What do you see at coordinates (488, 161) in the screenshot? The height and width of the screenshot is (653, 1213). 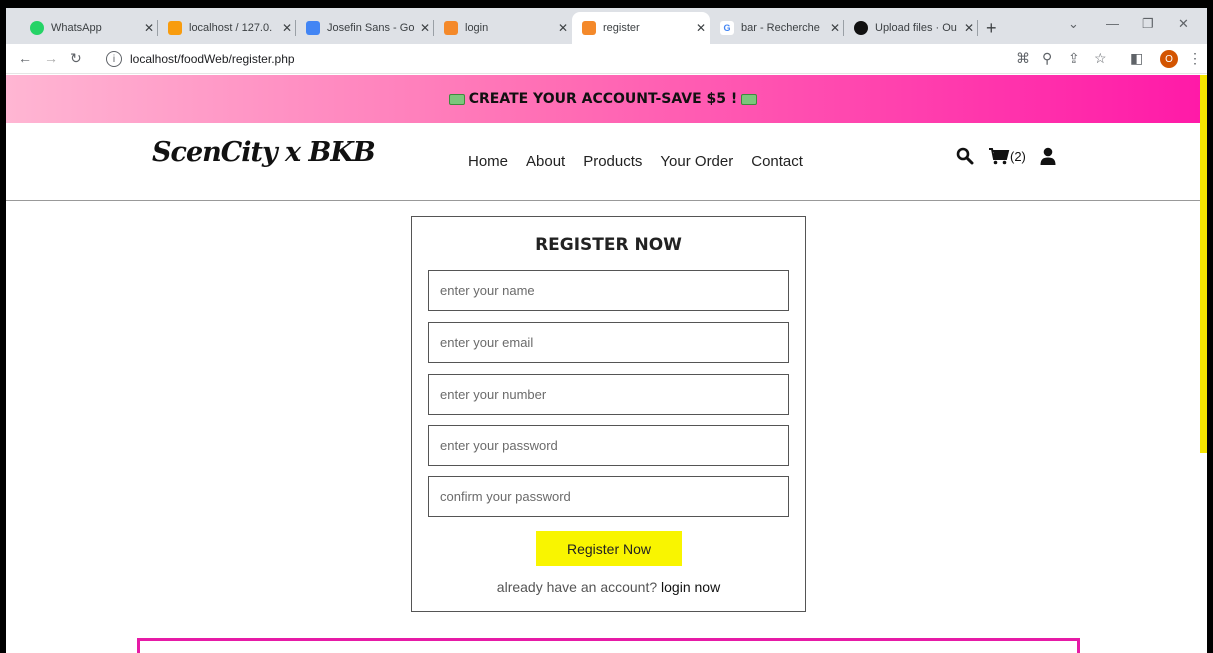 I see `nav-home: Home` at bounding box center [488, 161].